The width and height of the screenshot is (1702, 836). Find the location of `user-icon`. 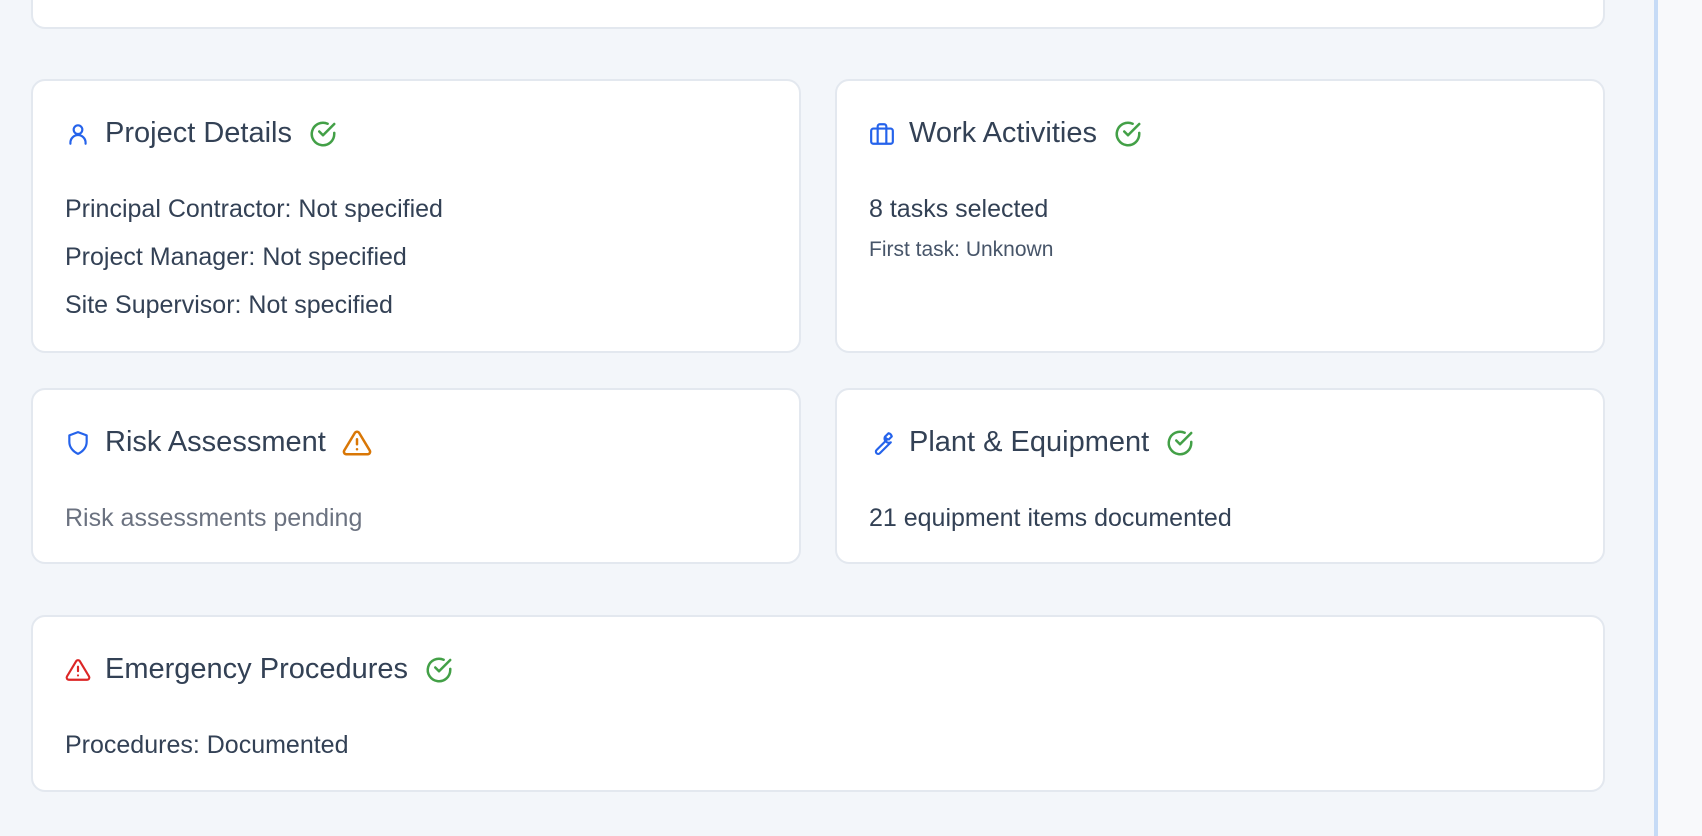

user-icon is located at coordinates (78, 134).